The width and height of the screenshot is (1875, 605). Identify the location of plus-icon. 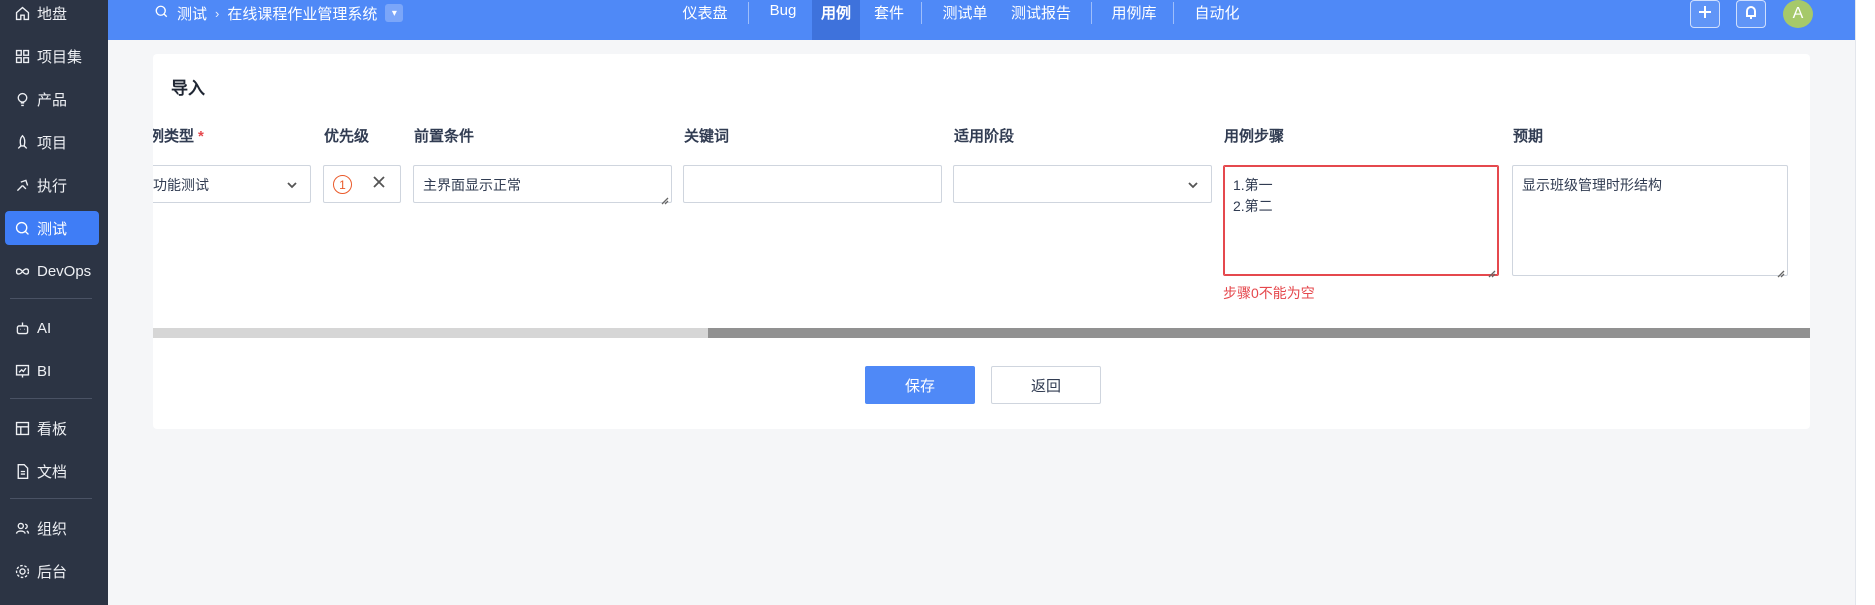
(1705, 14).